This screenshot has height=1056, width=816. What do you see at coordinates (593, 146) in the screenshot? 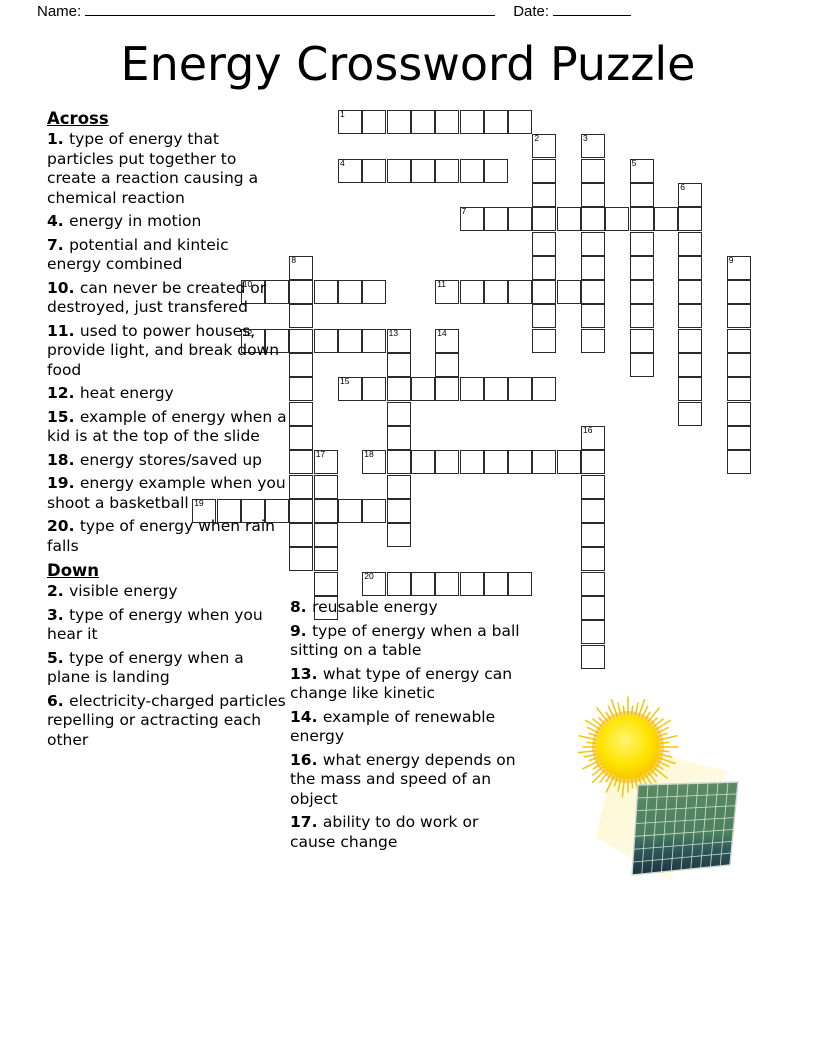
I see `grid-cell: 3` at bounding box center [593, 146].